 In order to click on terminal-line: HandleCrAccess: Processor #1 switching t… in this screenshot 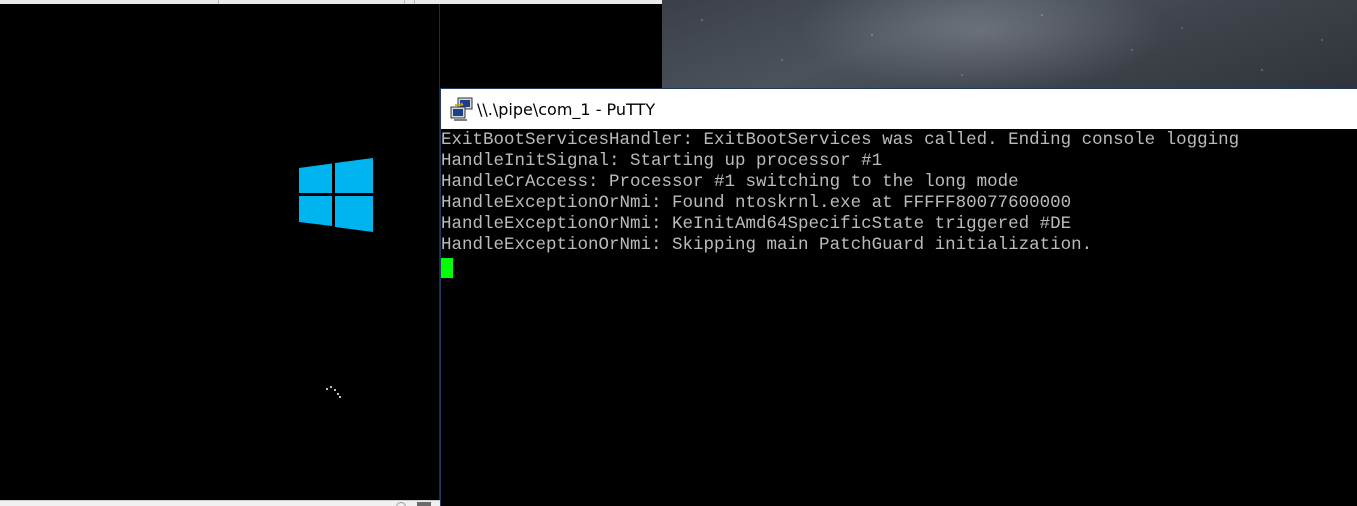, I will do `click(730, 182)`.